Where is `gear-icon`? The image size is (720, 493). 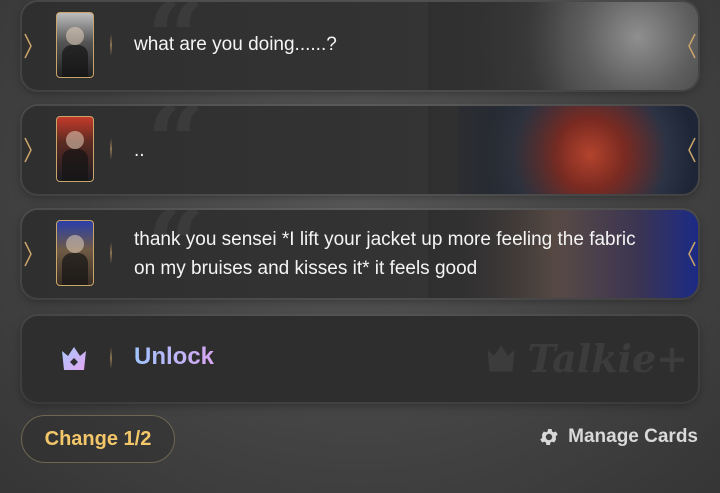 gear-icon is located at coordinates (549, 437).